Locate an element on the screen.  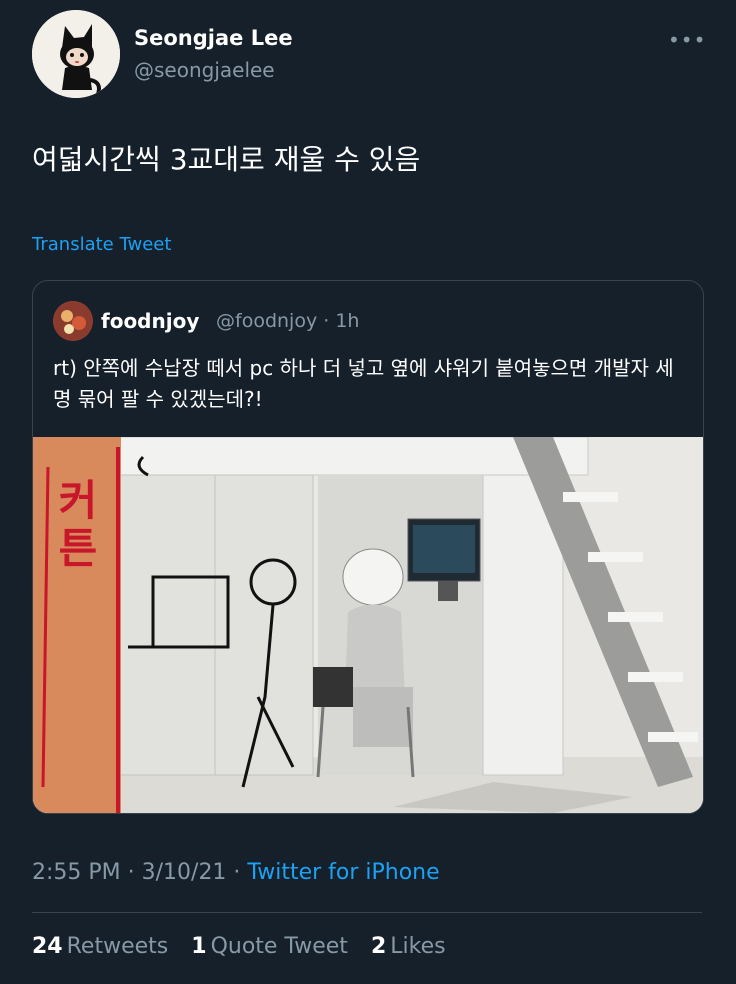
likes-label: Likes is located at coordinates (418, 946).